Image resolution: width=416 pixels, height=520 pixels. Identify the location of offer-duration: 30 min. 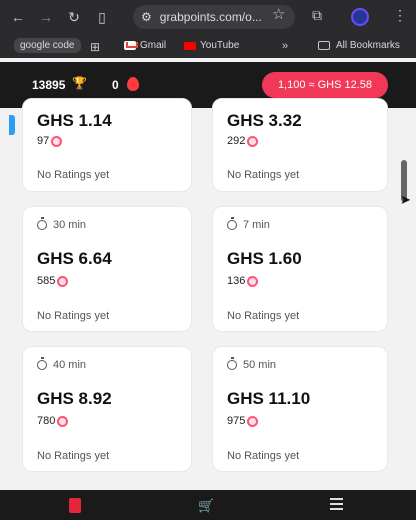
(61, 224).